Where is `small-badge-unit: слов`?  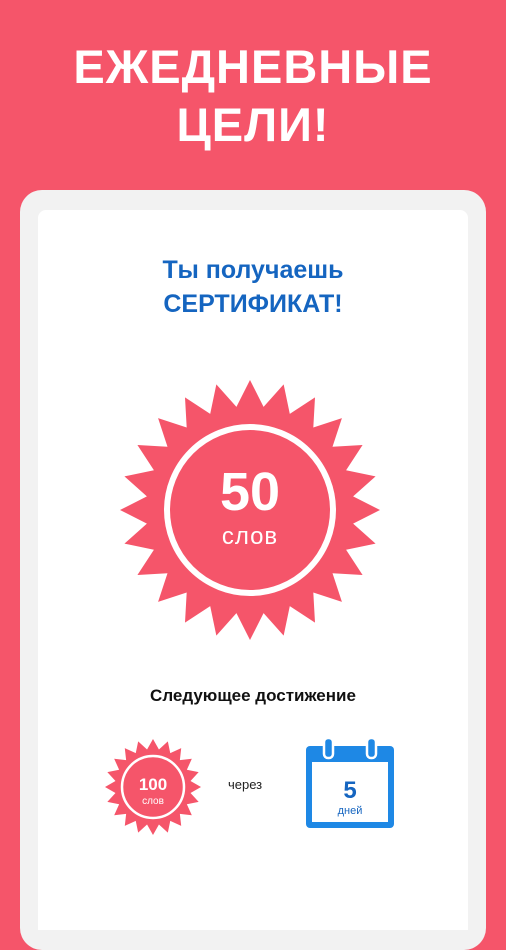 small-badge-unit: слов is located at coordinates (153, 801).